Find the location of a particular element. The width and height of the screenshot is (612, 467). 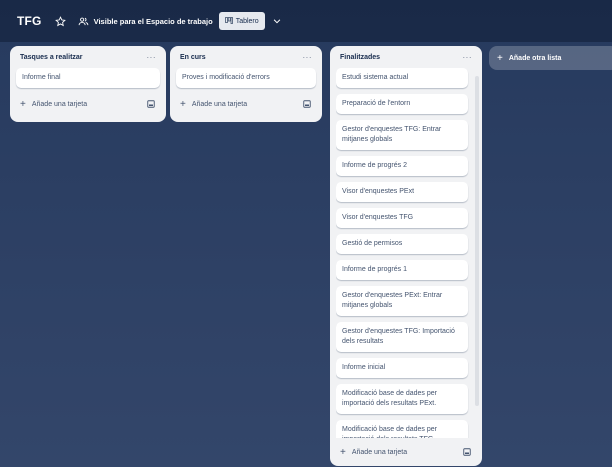

board-view-label: Tablero is located at coordinates (247, 21).